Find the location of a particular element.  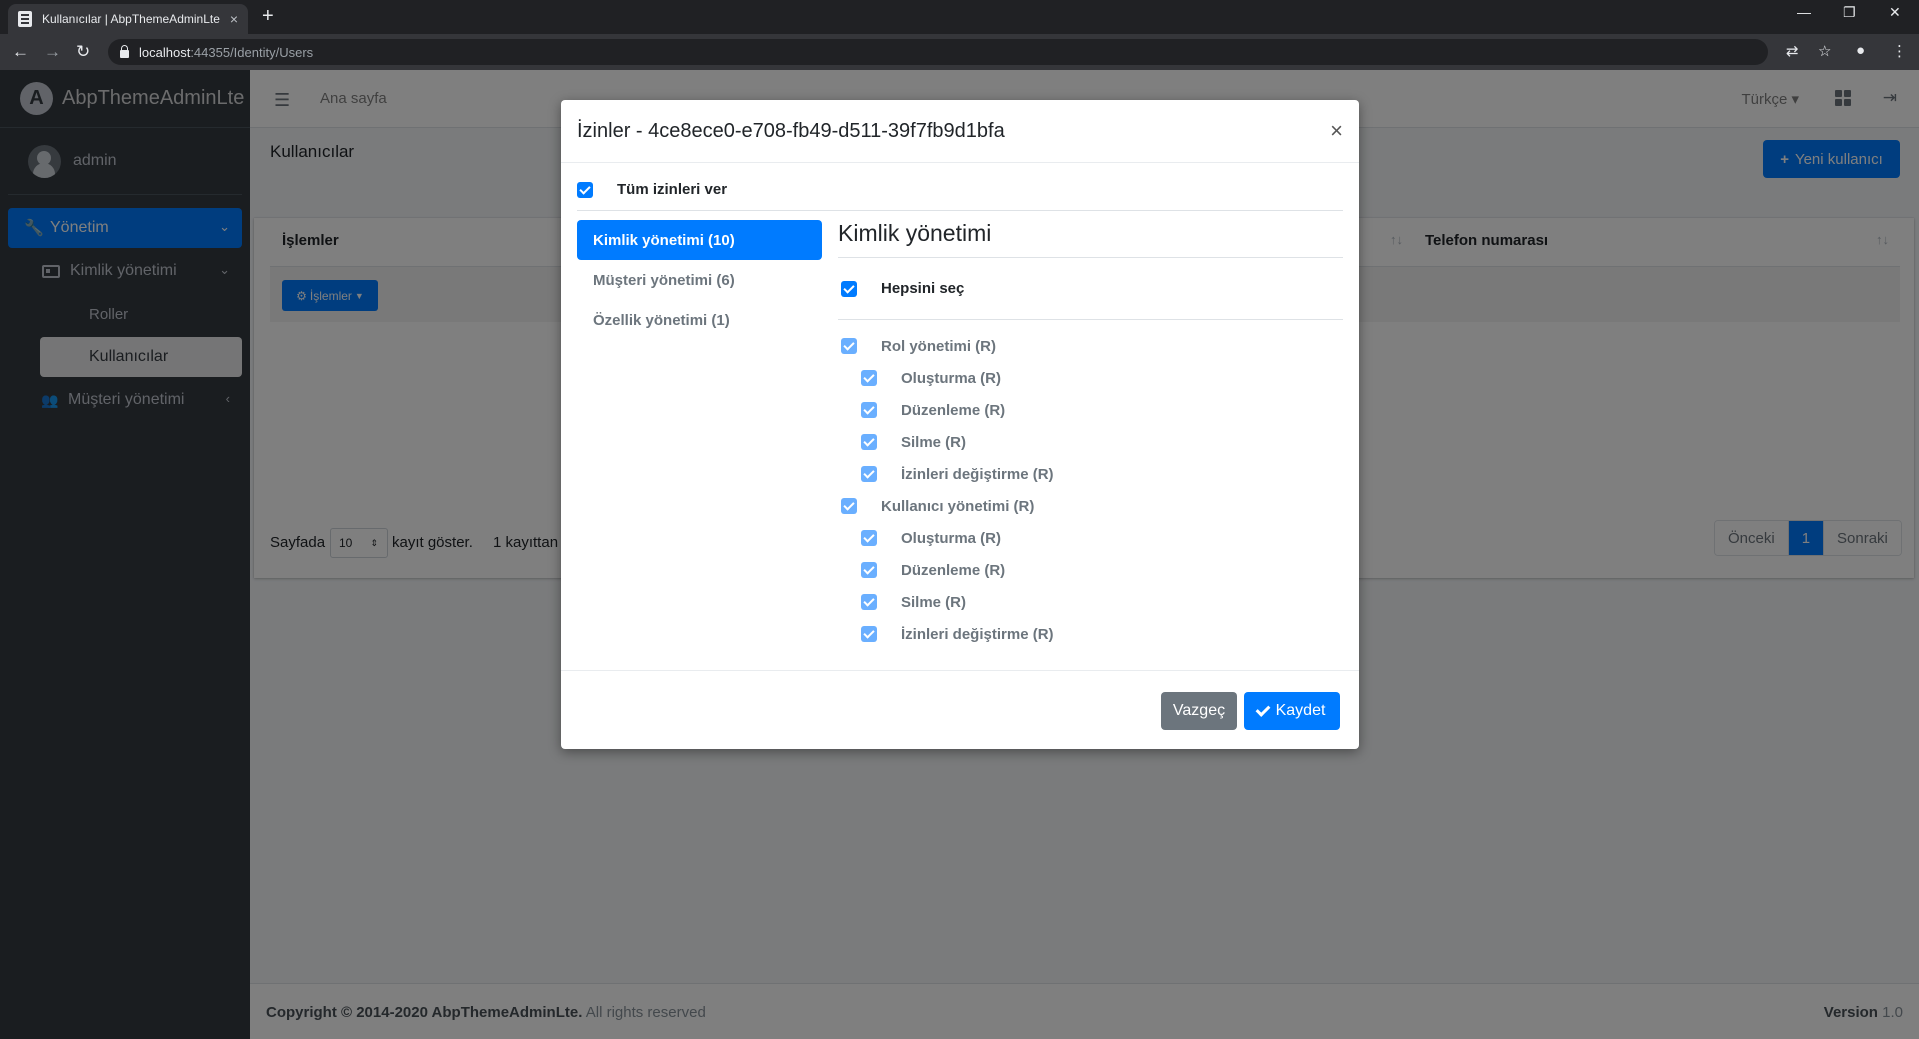

cancel-button: Vazgeç is located at coordinates (1199, 711).